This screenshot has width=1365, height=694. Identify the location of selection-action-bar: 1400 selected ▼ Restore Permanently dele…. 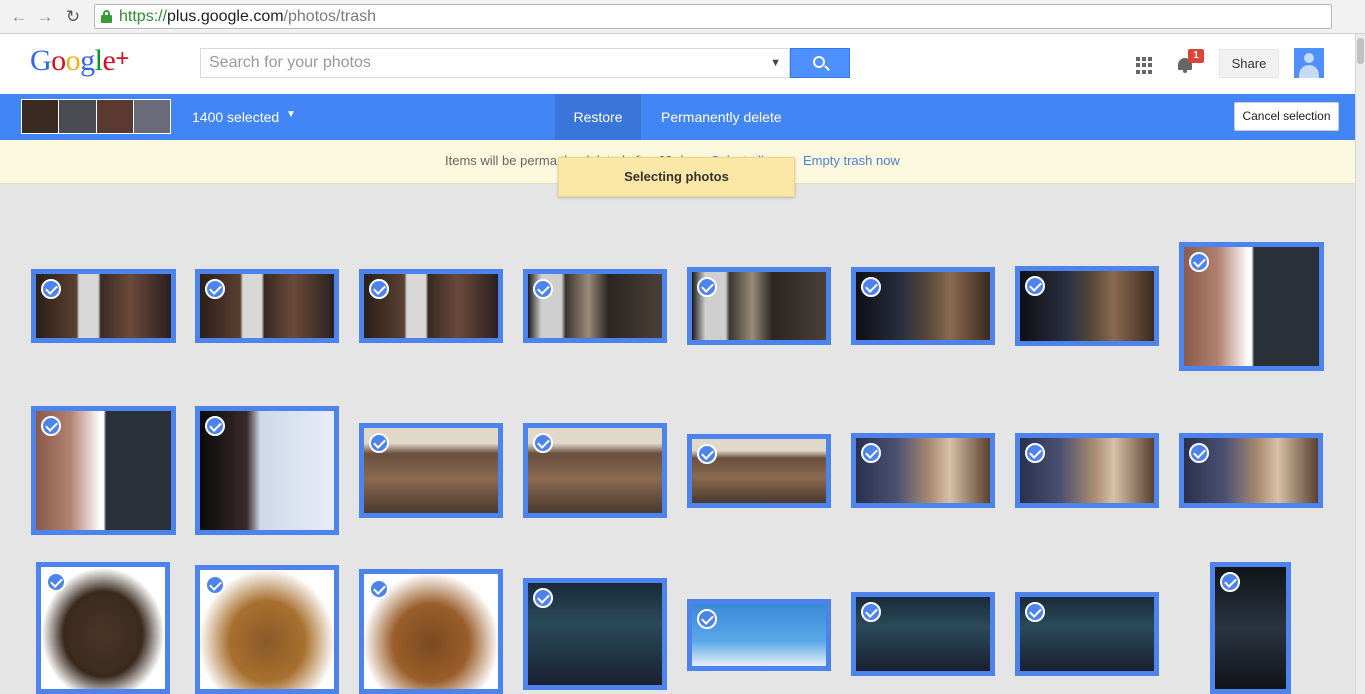
(677, 117).